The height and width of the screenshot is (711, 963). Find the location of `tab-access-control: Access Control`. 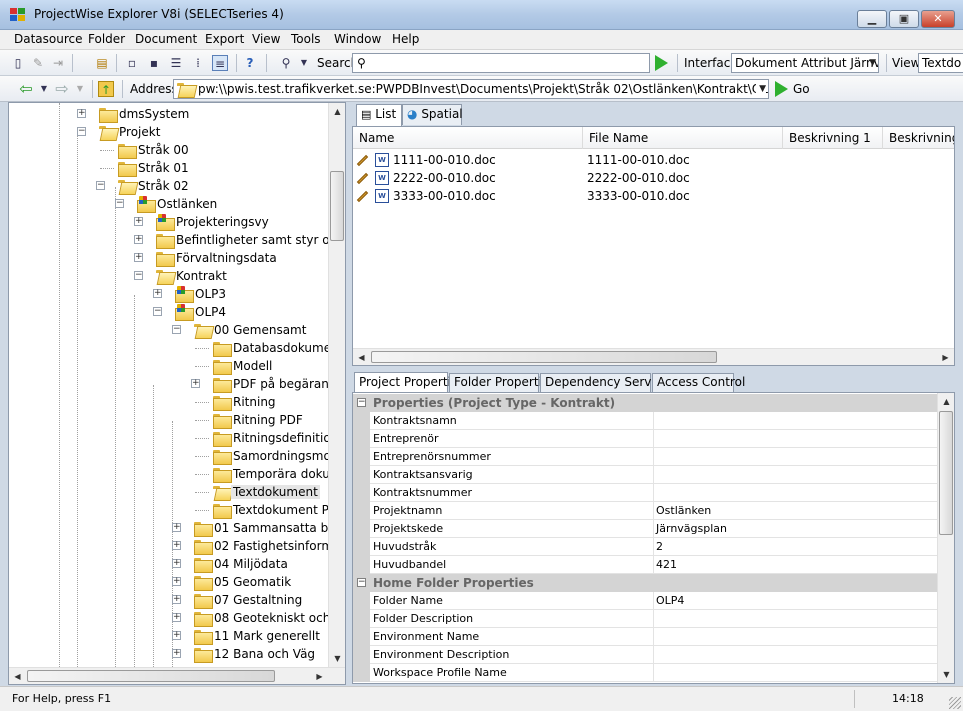

tab-access-control: Access Control is located at coordinates (698, 382).